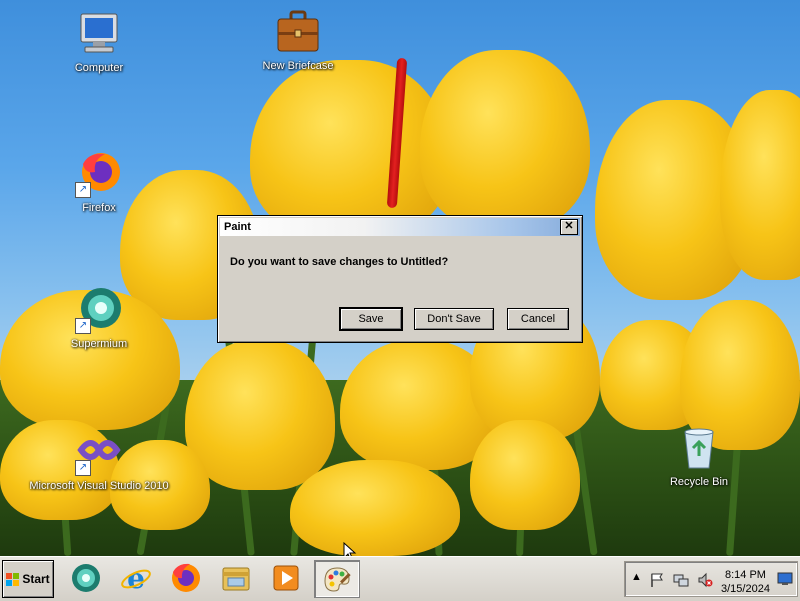 This screenshot has height=601, width=800. Describe the element at coordinates (298, 32) in the screenshot. I see `briefcase-icon` at that location.